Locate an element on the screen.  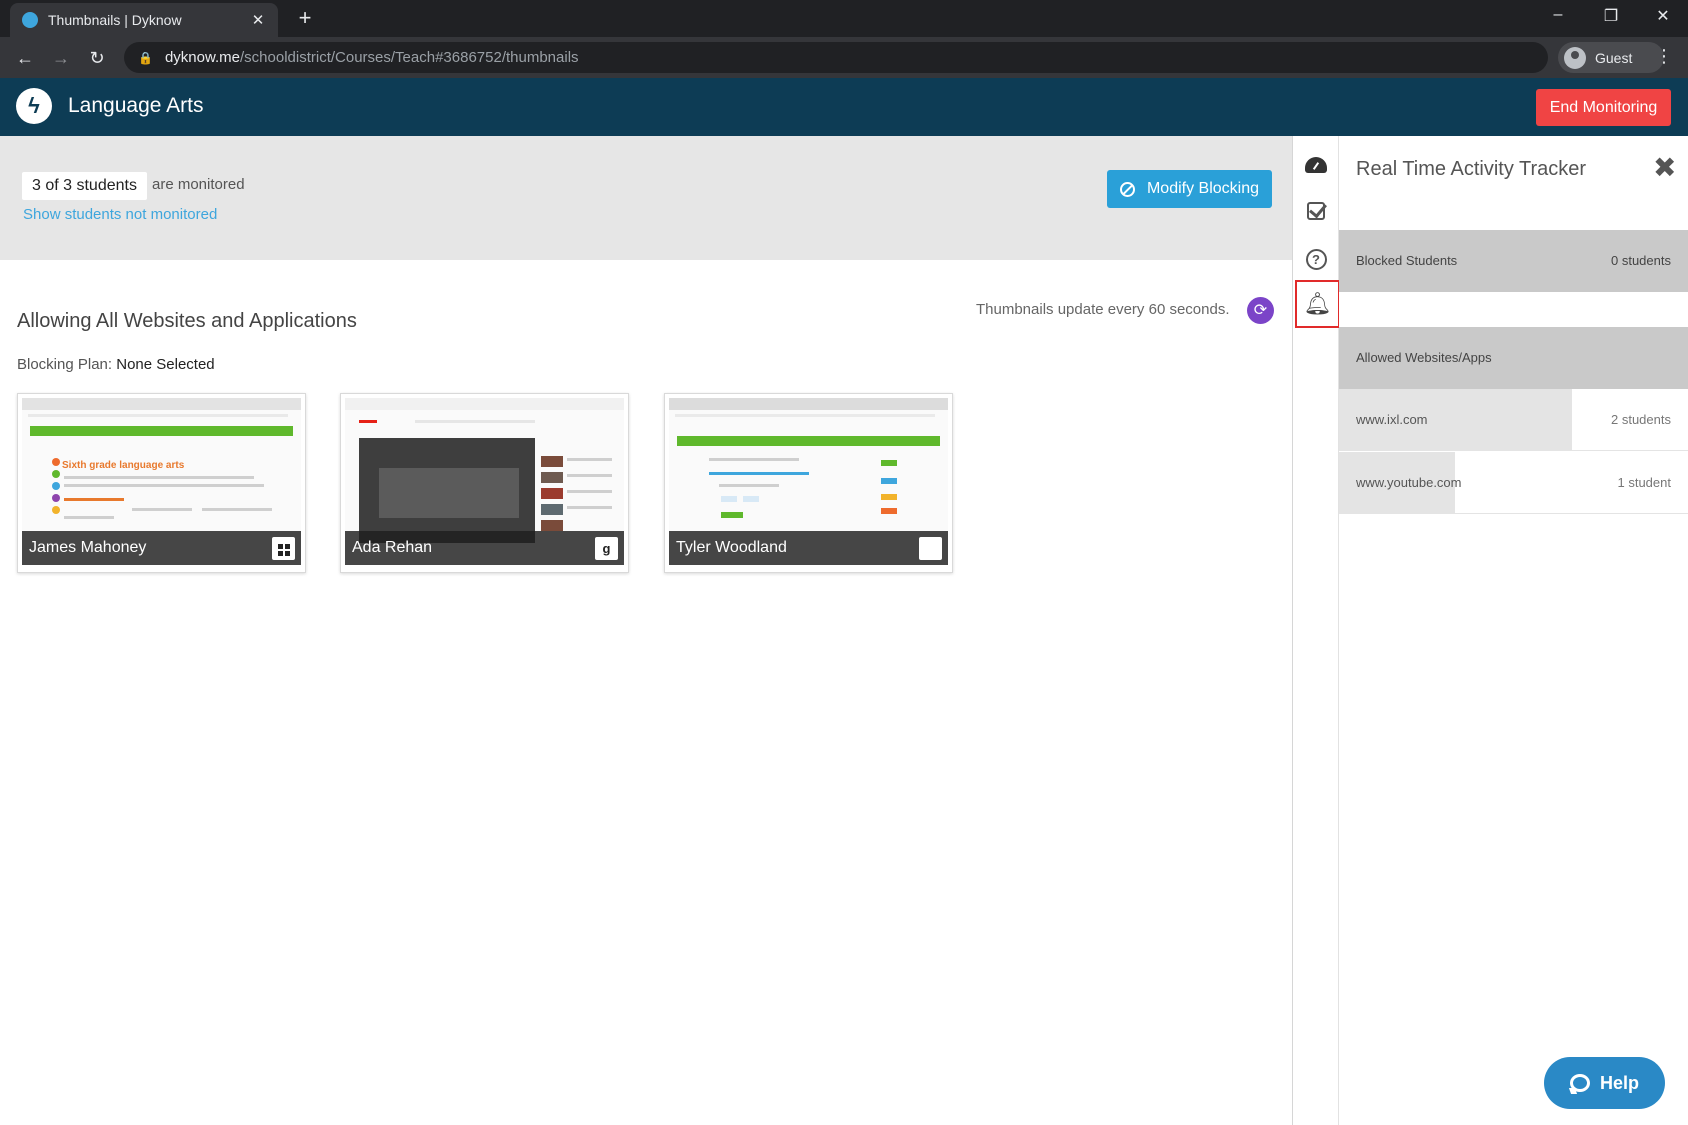
site-row: www.ixl.com 2 students is located at coordinates (1513, 420).